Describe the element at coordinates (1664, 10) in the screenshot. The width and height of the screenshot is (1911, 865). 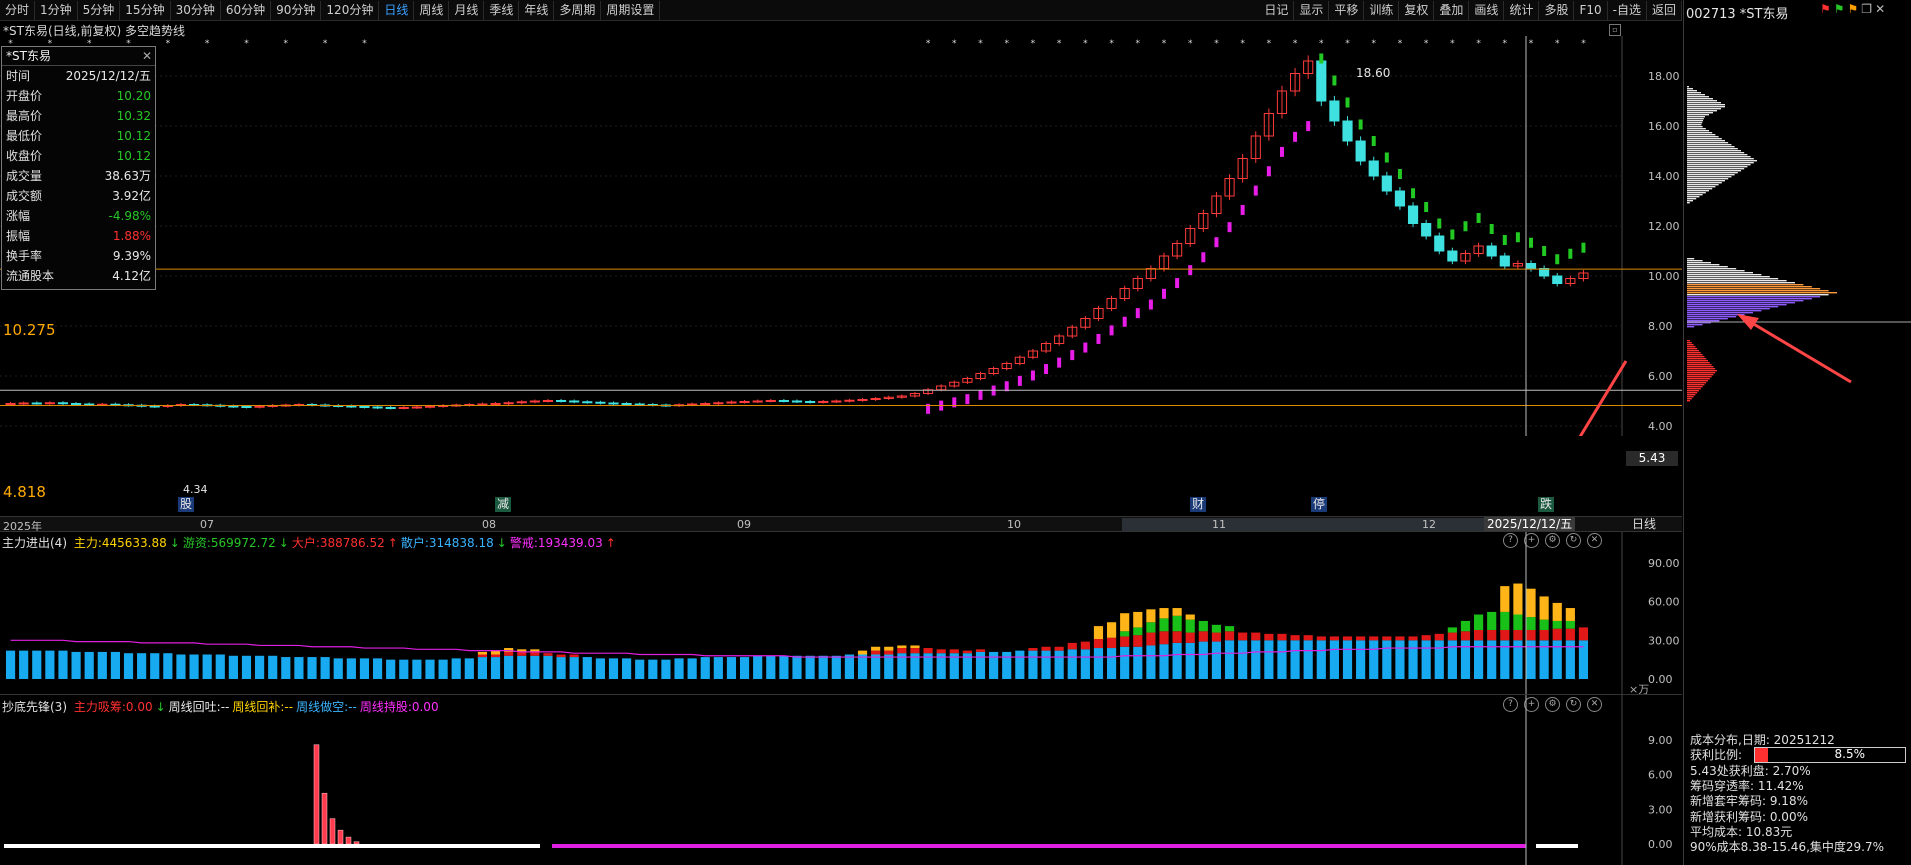
I see `toolbar-button-11: 返回` at that location.